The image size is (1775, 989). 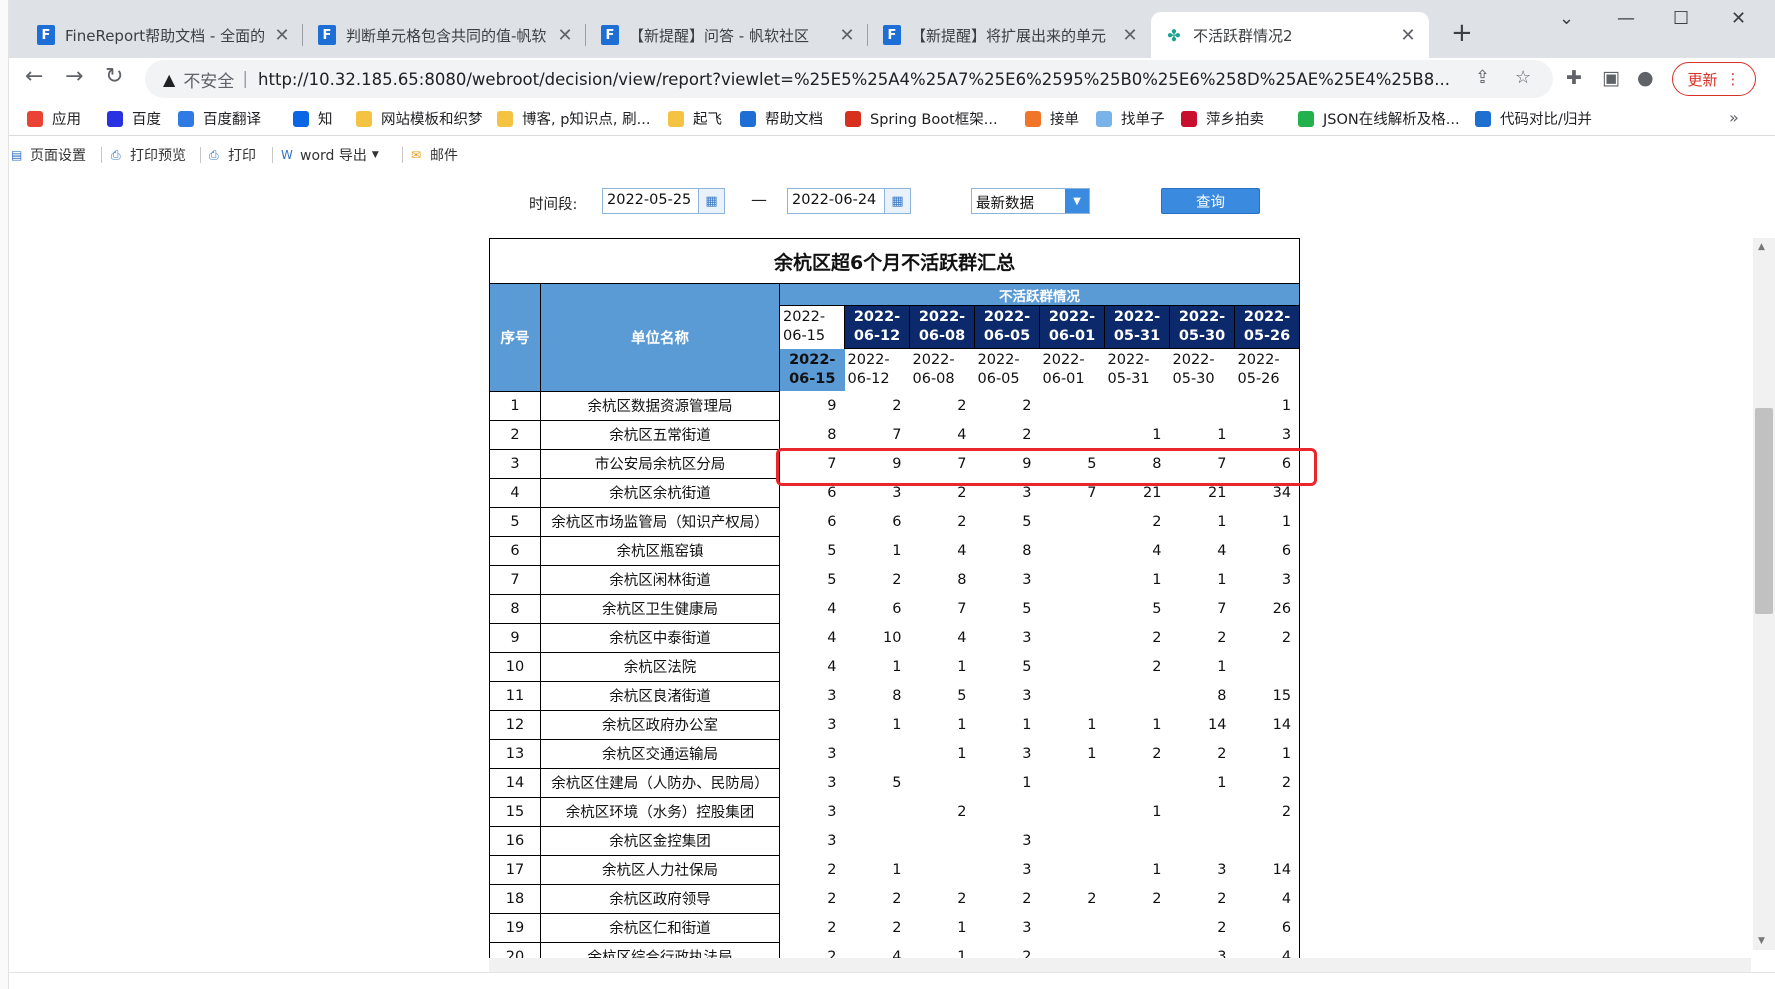 I want to click on bookmark-item: 接单, so click(x=1052, y=118).